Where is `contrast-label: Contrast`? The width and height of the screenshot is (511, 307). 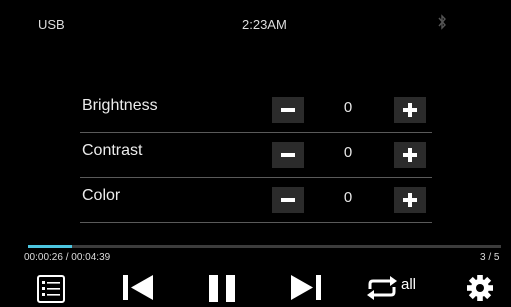
contrast-label: Contrast is located at coordinates (112, 150).